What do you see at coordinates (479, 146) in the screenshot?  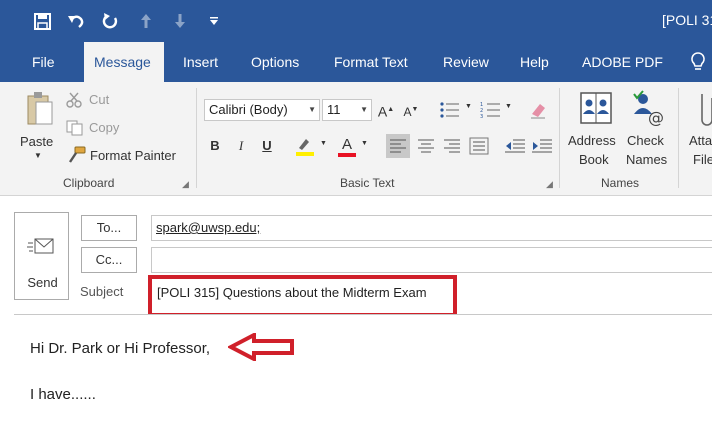 I see `justify-icon` at bounding box center [479, 146].